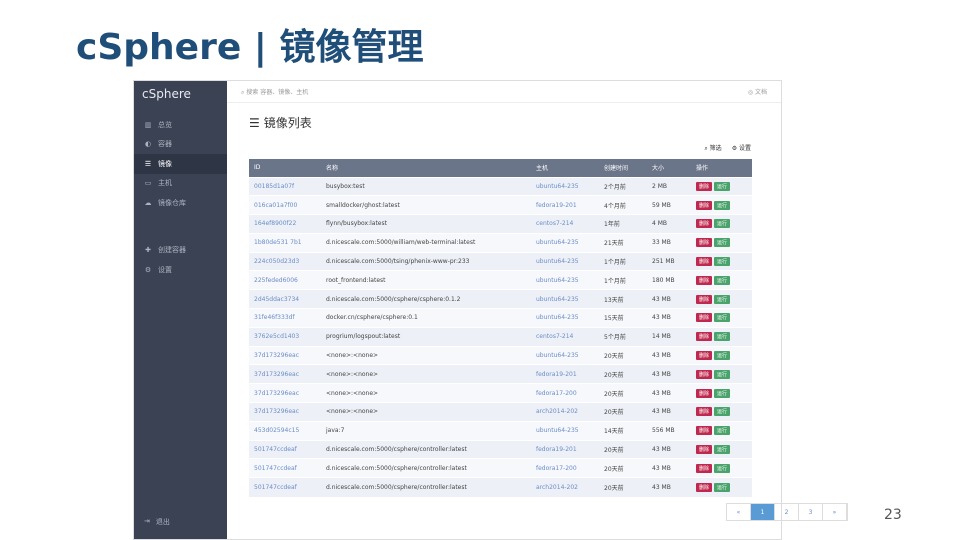 This screenshot has height=540, width=960. I want to click on sidebar-item: ✚ 创建容器, so click(180, 251).